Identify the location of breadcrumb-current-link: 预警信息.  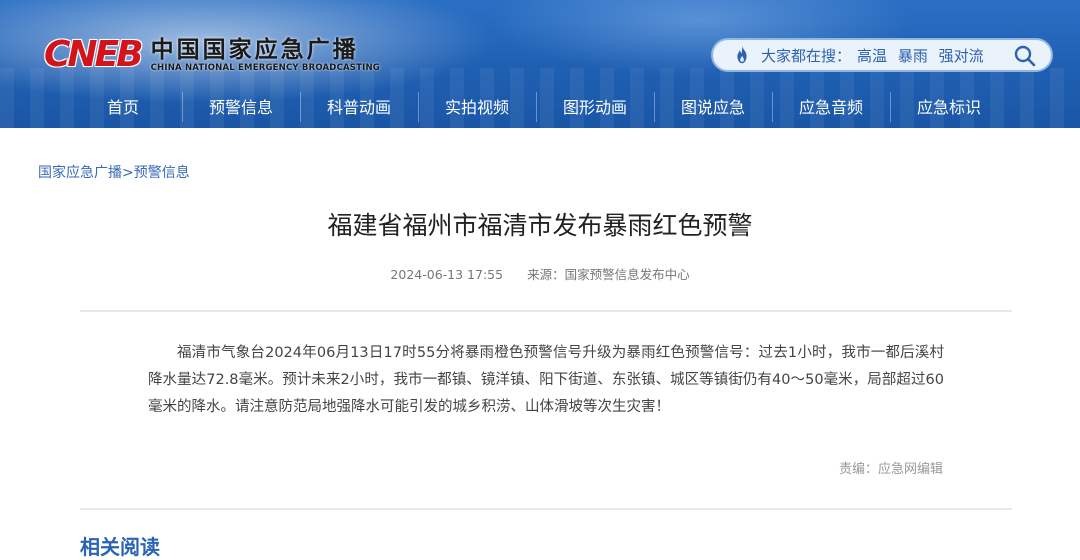
(162, 173).